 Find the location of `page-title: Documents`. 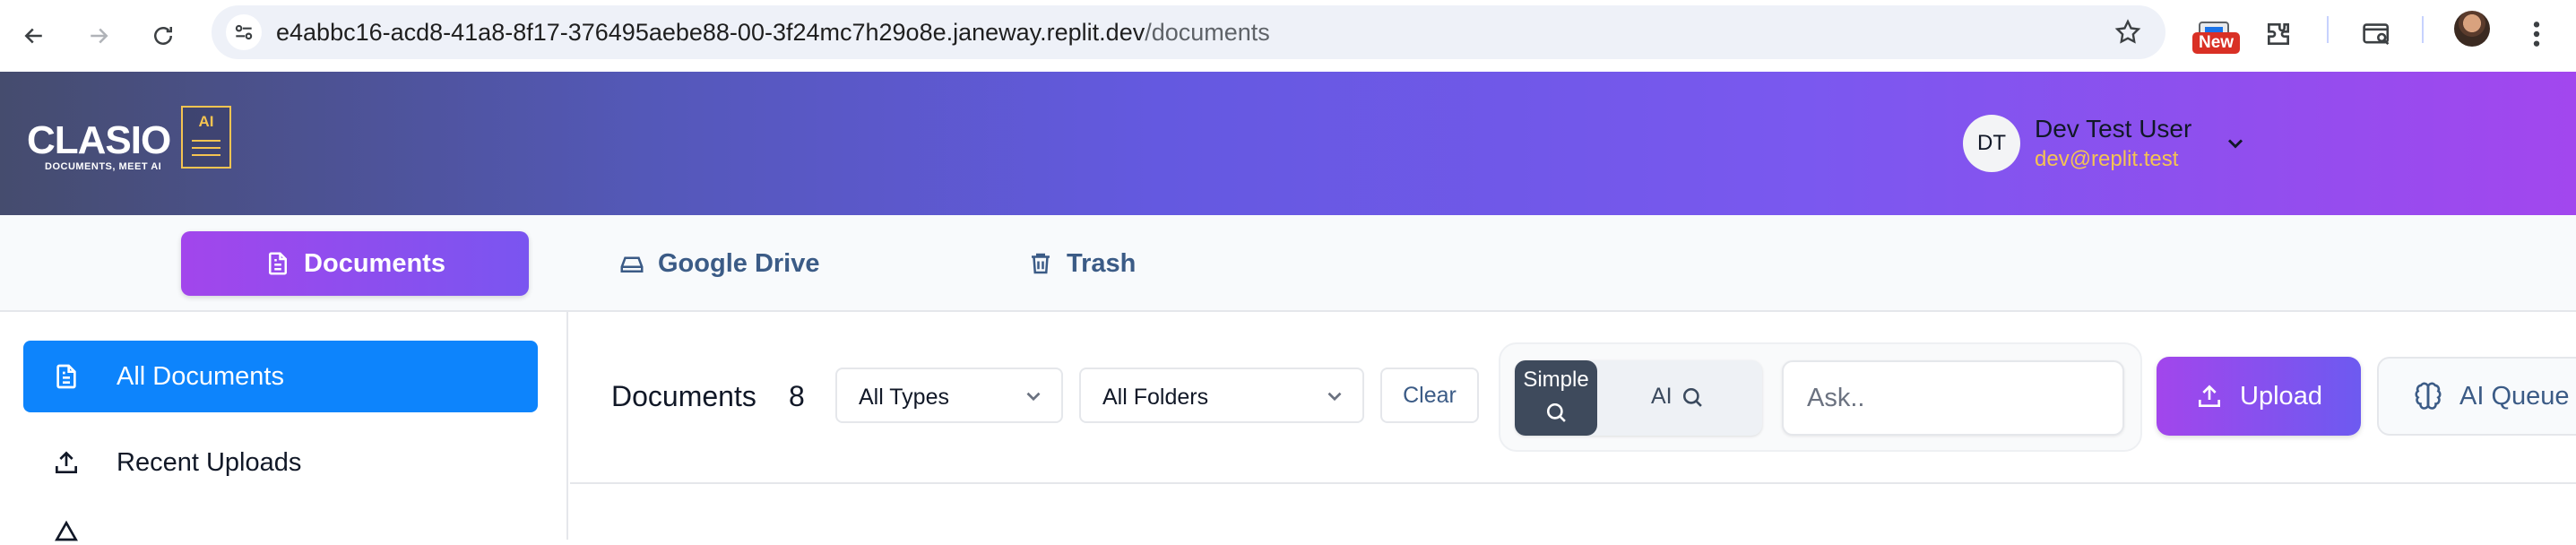

page-title: Documents is located at coordinates (683, 396).